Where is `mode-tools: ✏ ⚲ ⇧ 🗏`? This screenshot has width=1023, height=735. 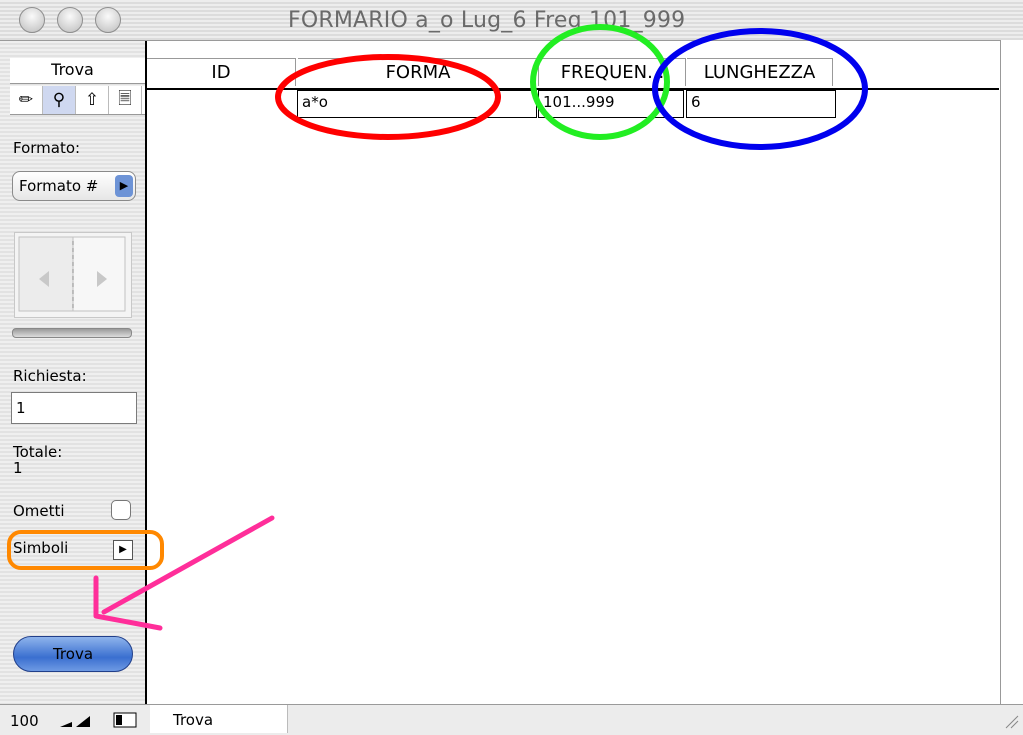
mode-tools: ✏ ⚲ ⇧ 🗏 is located at coordinates (77, 100).